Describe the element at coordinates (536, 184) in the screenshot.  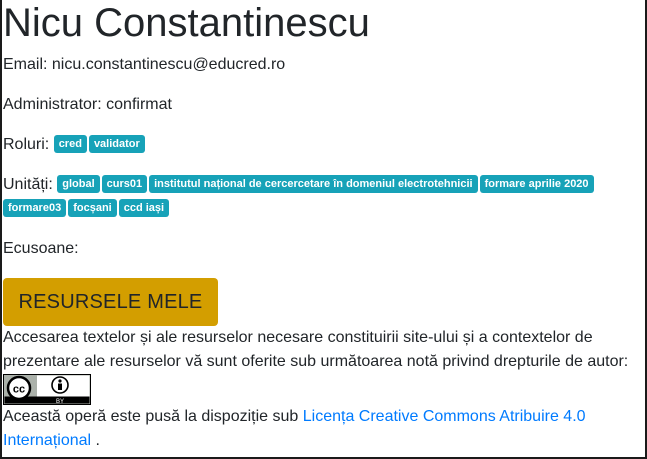
I see `unit-badge: formare aprilie 2020` at that location.